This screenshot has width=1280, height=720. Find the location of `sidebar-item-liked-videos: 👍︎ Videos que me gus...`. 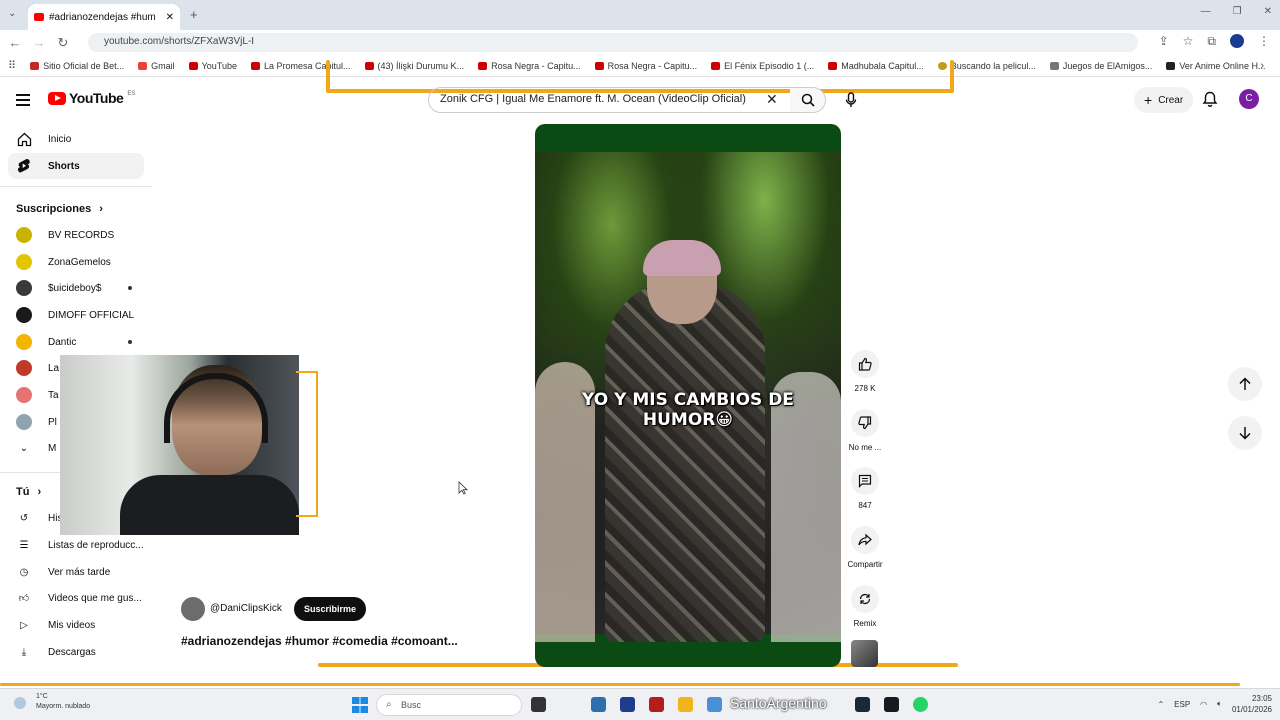

sidebar-item-liked-videos: 👍︎ Videos que me gus... is located at coordinates (76, 598).